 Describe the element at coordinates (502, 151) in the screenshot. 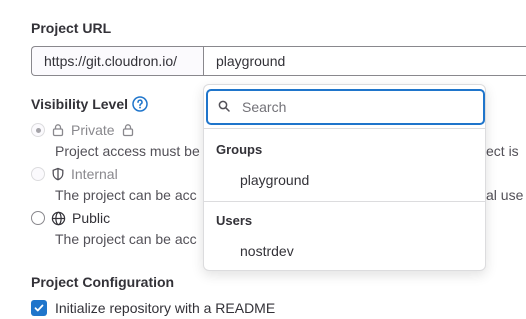

I see `private-description-tail: ect is` at that location.